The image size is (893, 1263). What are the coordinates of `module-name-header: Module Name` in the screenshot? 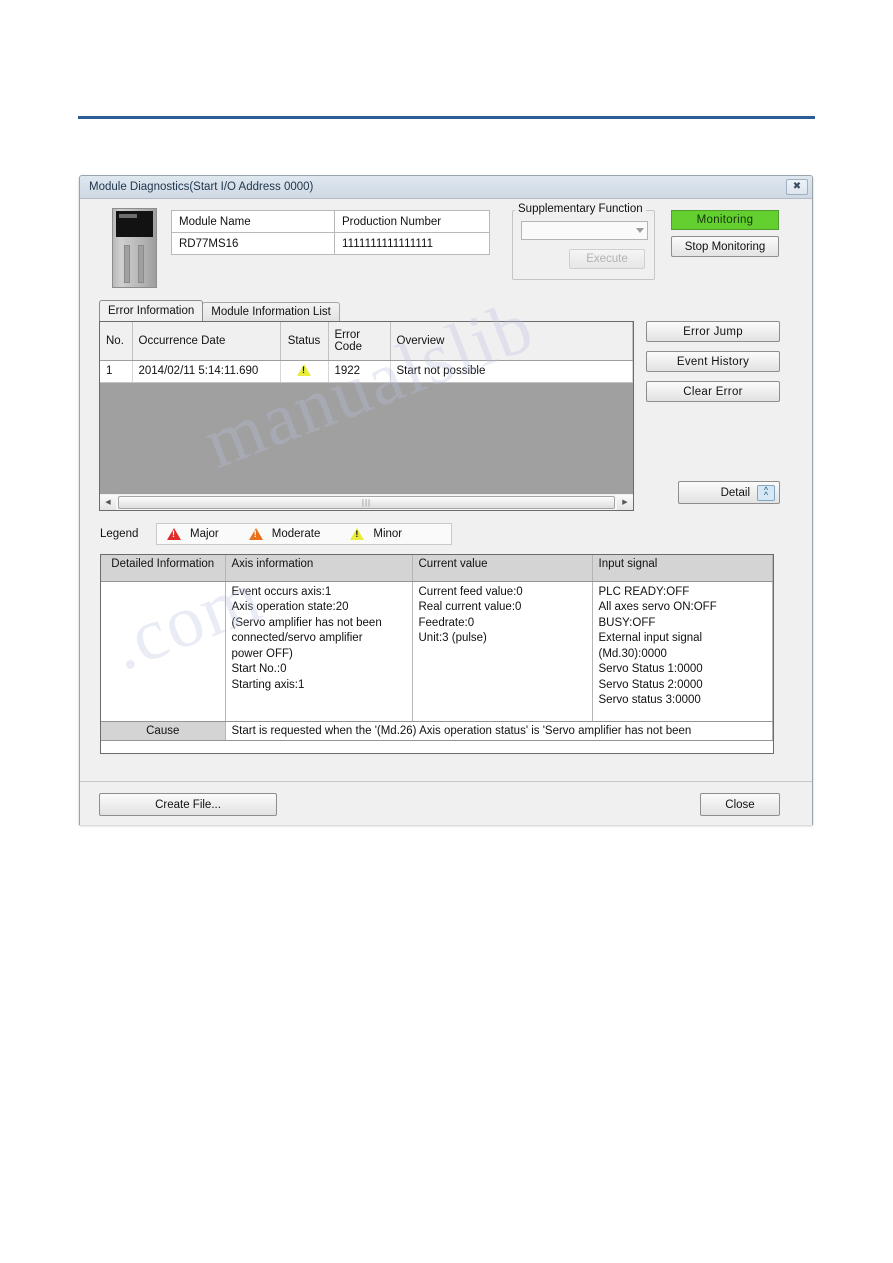 It's located at (253, 221).